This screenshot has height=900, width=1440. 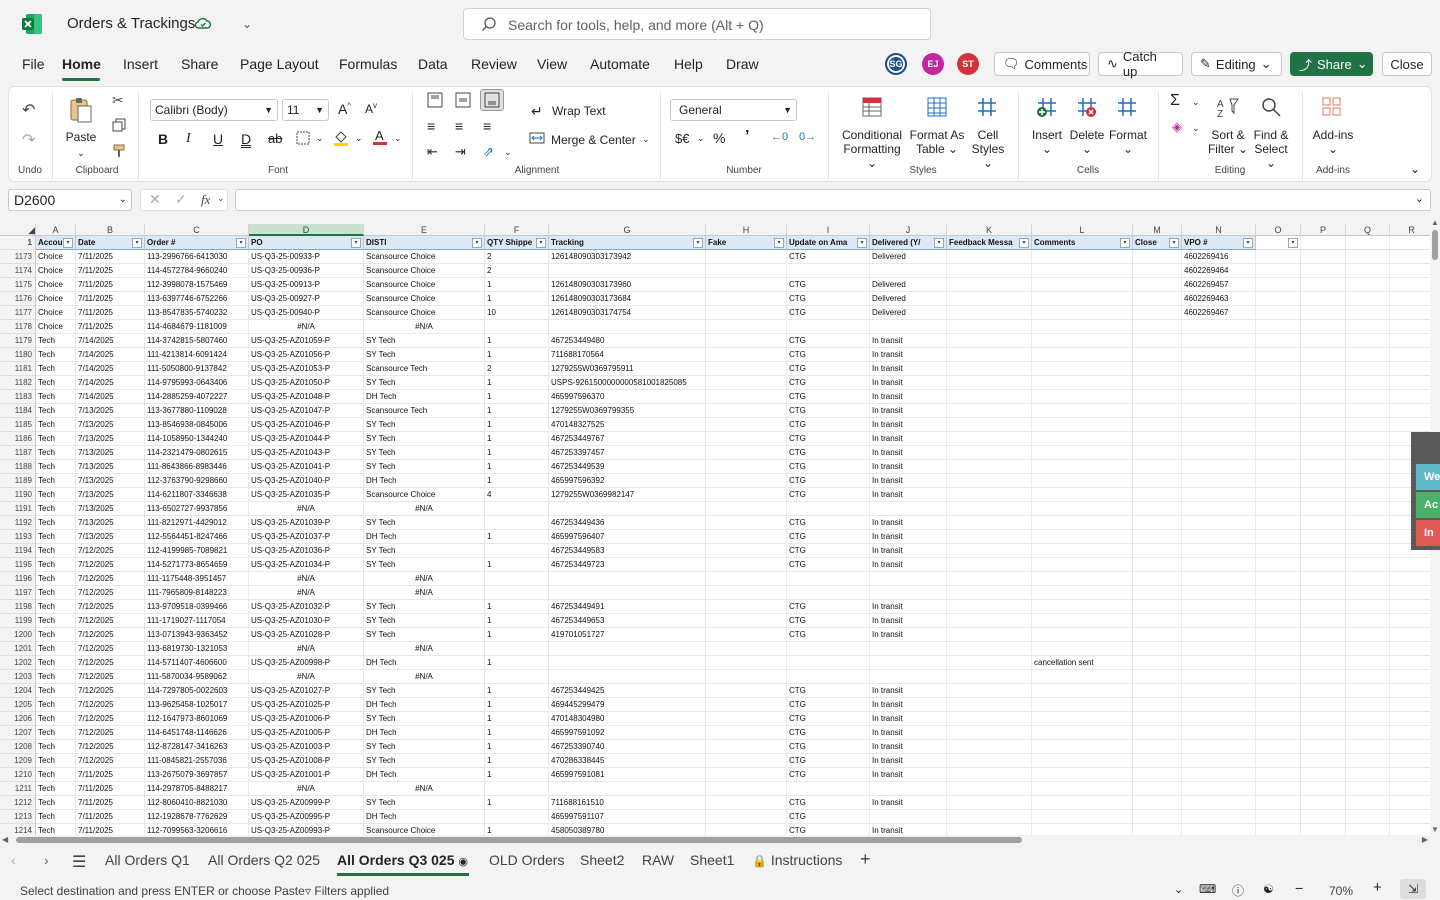 What do you see at coordinates (197, 747) in the screenshot?
I see `table-cell: 112-8728147-3416263` at bounding box center [197, 747].